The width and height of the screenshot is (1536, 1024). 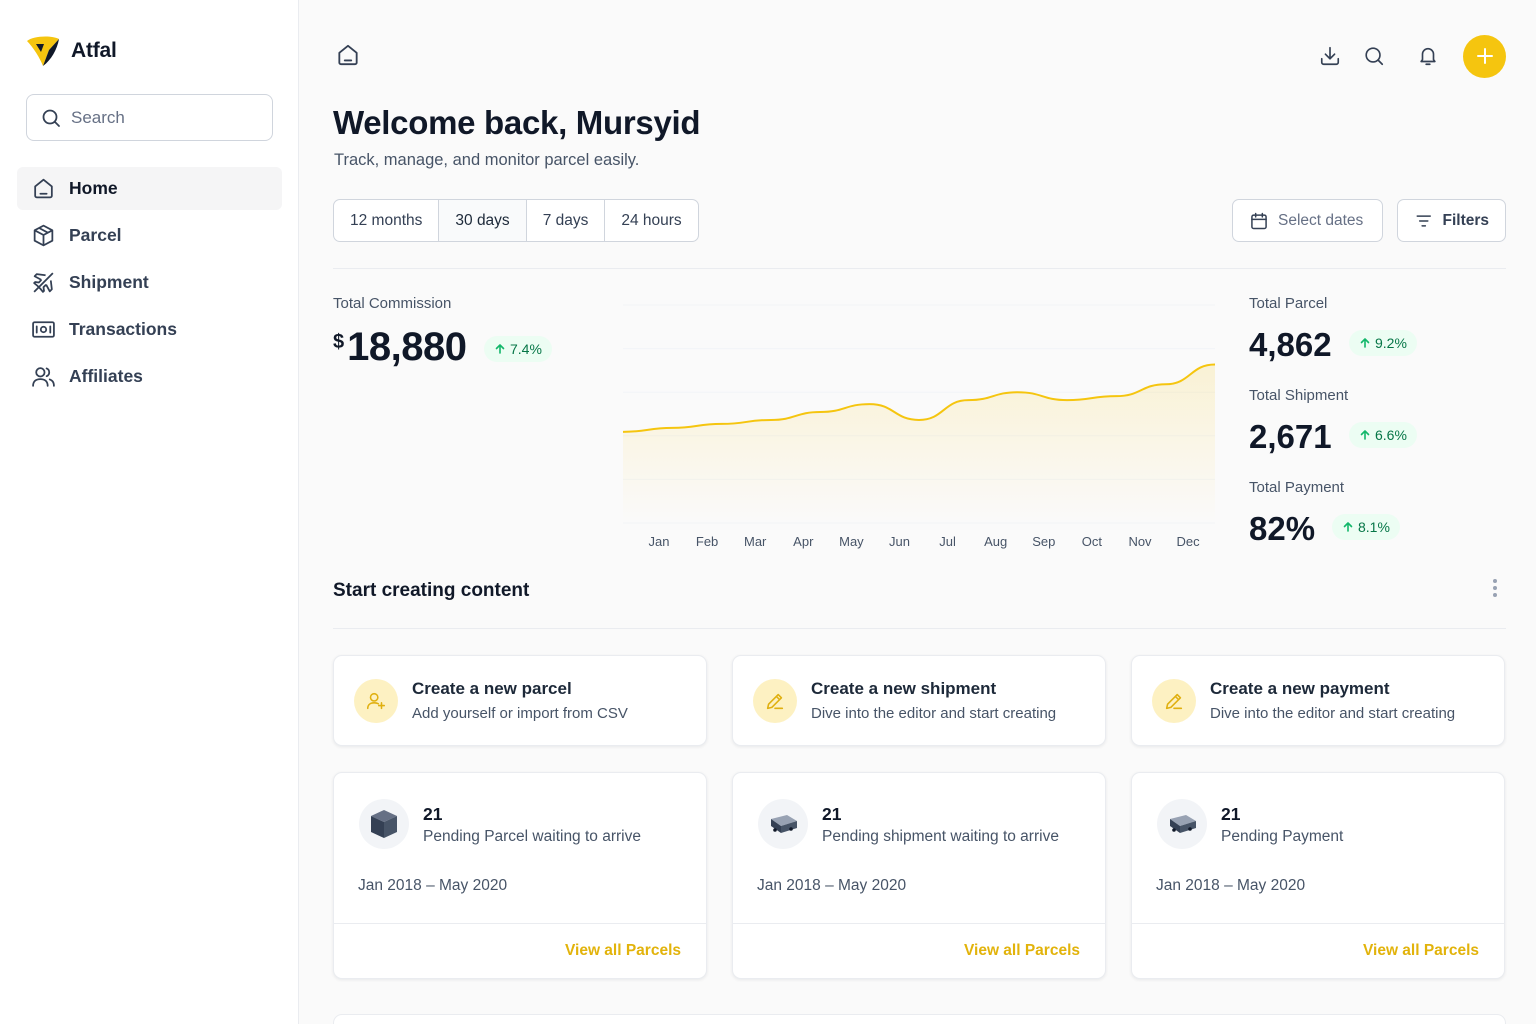 I want to click on range-24-hours: 24 hours, so click(x=651, y=220).